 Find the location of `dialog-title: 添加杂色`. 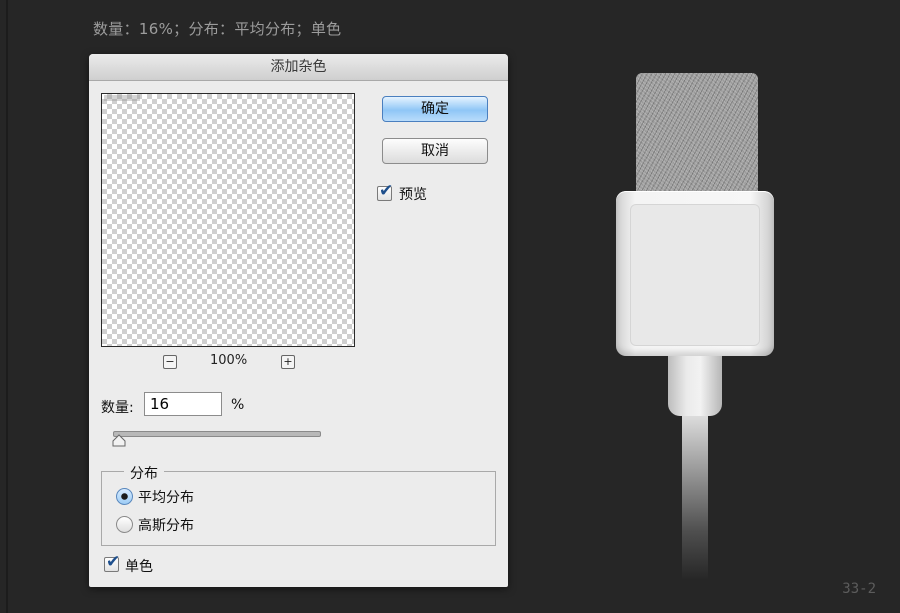

dialog-title: 添加杂色 is located at coordinates (298, 67).